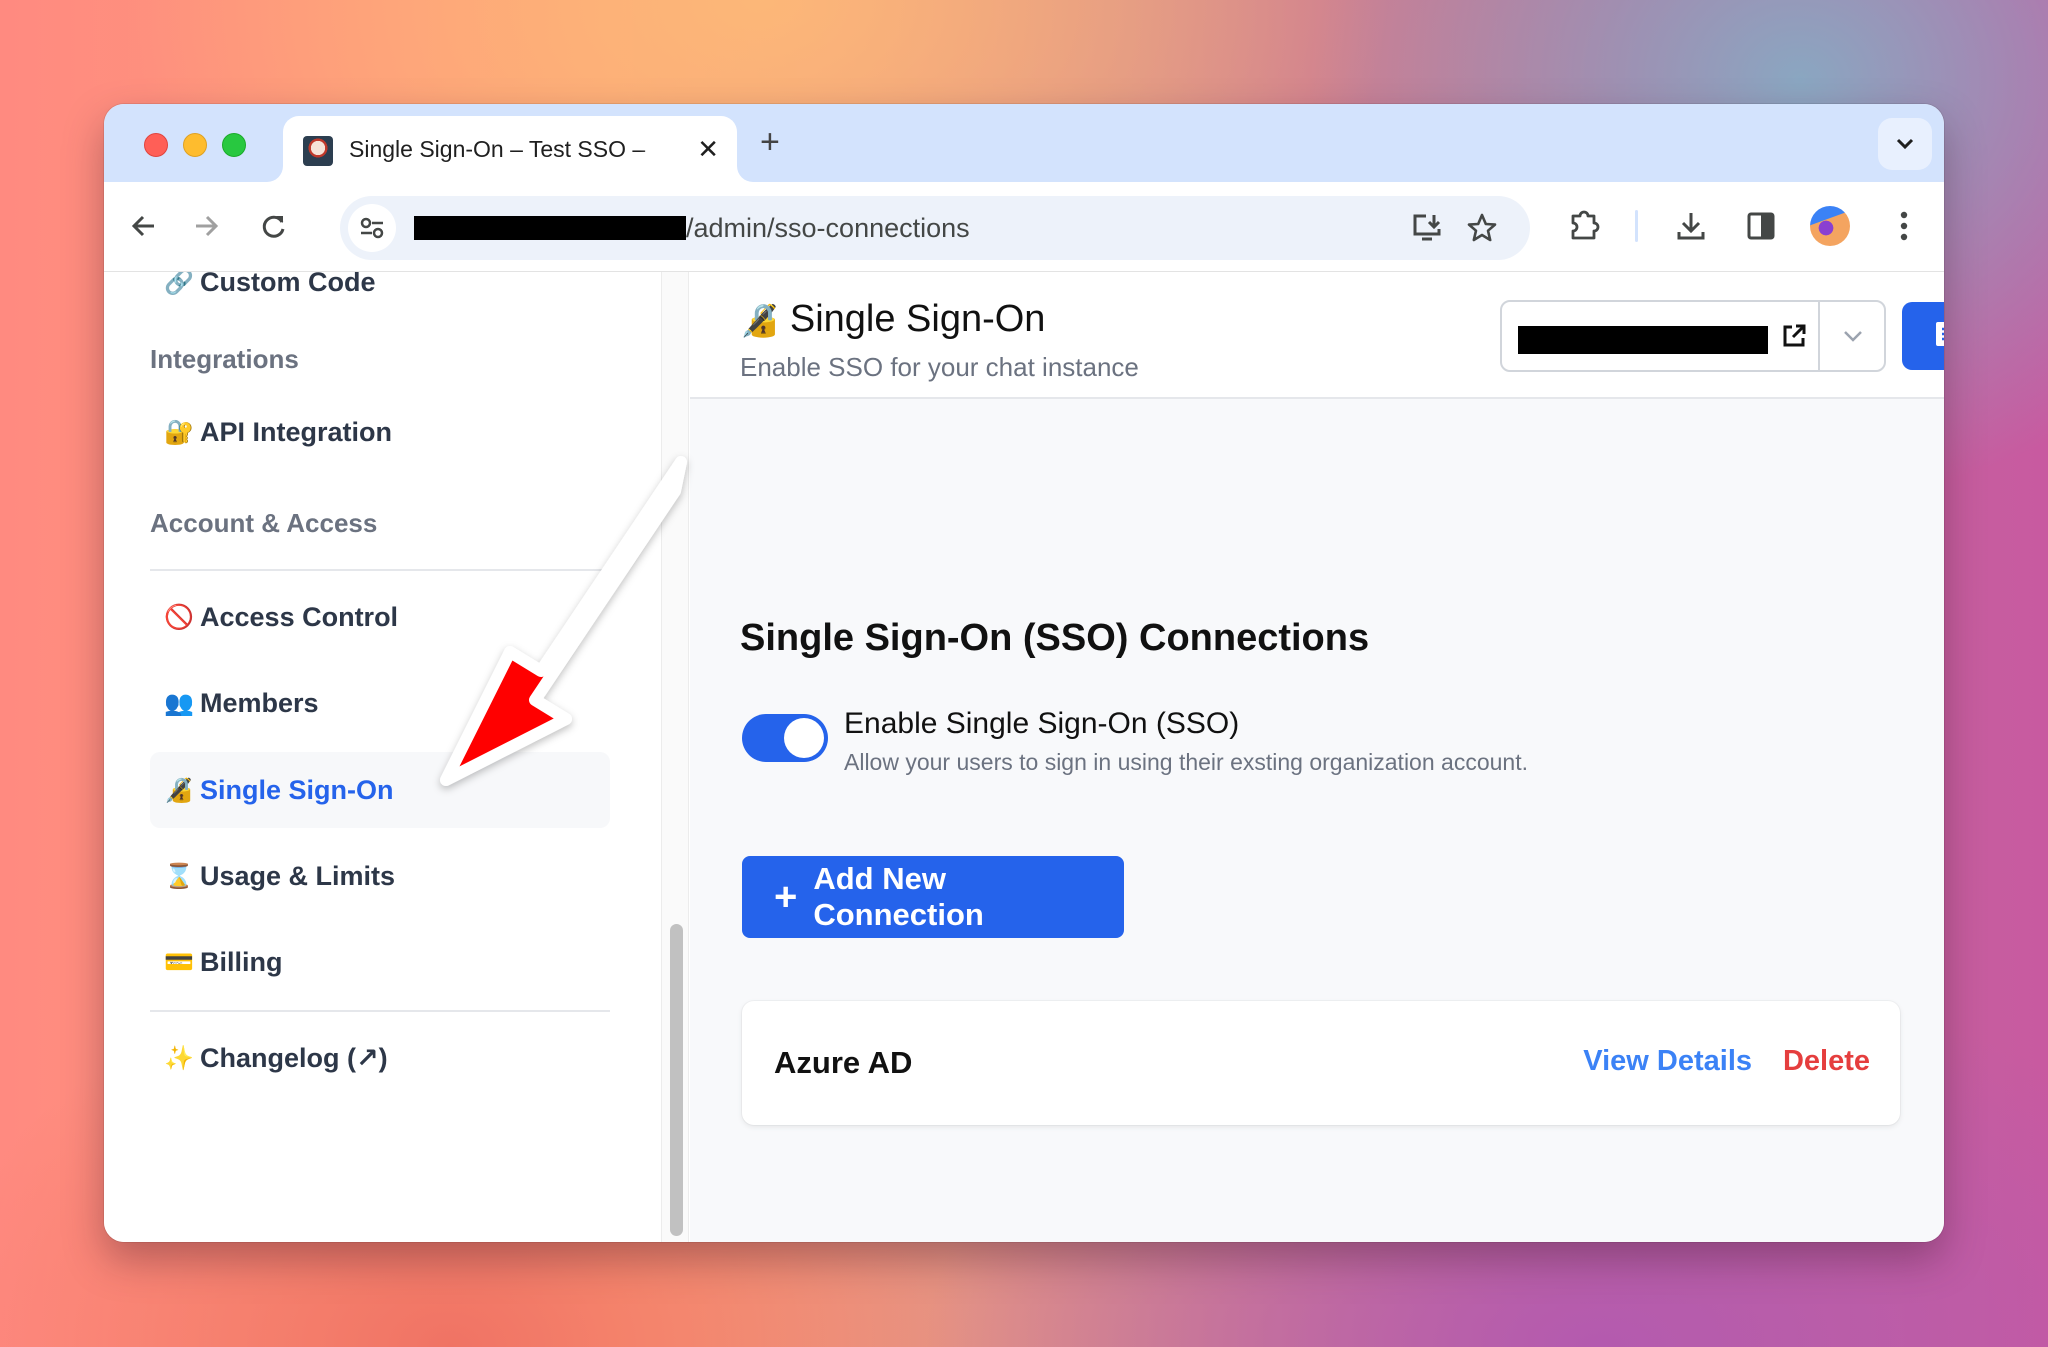 The image size is (2048, 1347). I want to click on redacted-domain, so click(550, 228).